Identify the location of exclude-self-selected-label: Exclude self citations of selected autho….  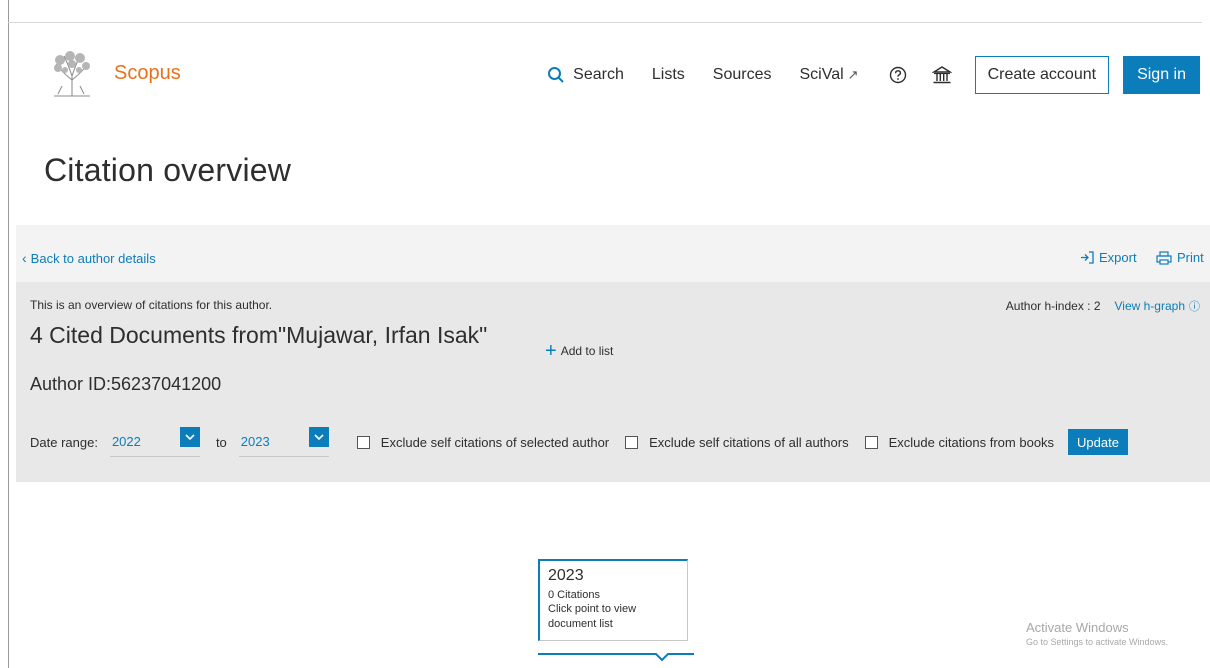
(495, 442).